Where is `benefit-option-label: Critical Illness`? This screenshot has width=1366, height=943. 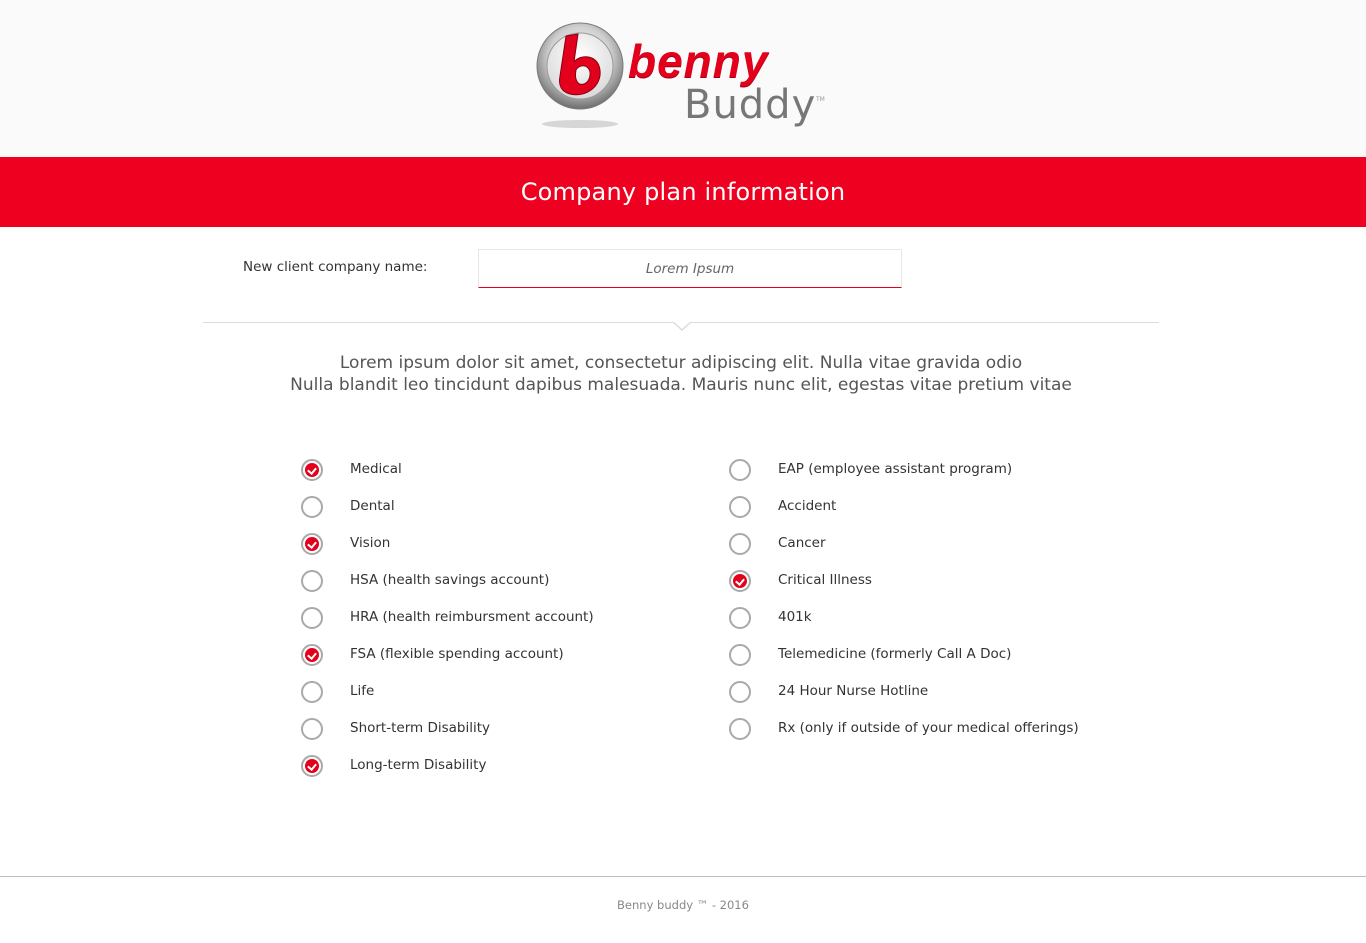 benefit-option-label: Critical Illness is located at coordinates (825, 580).